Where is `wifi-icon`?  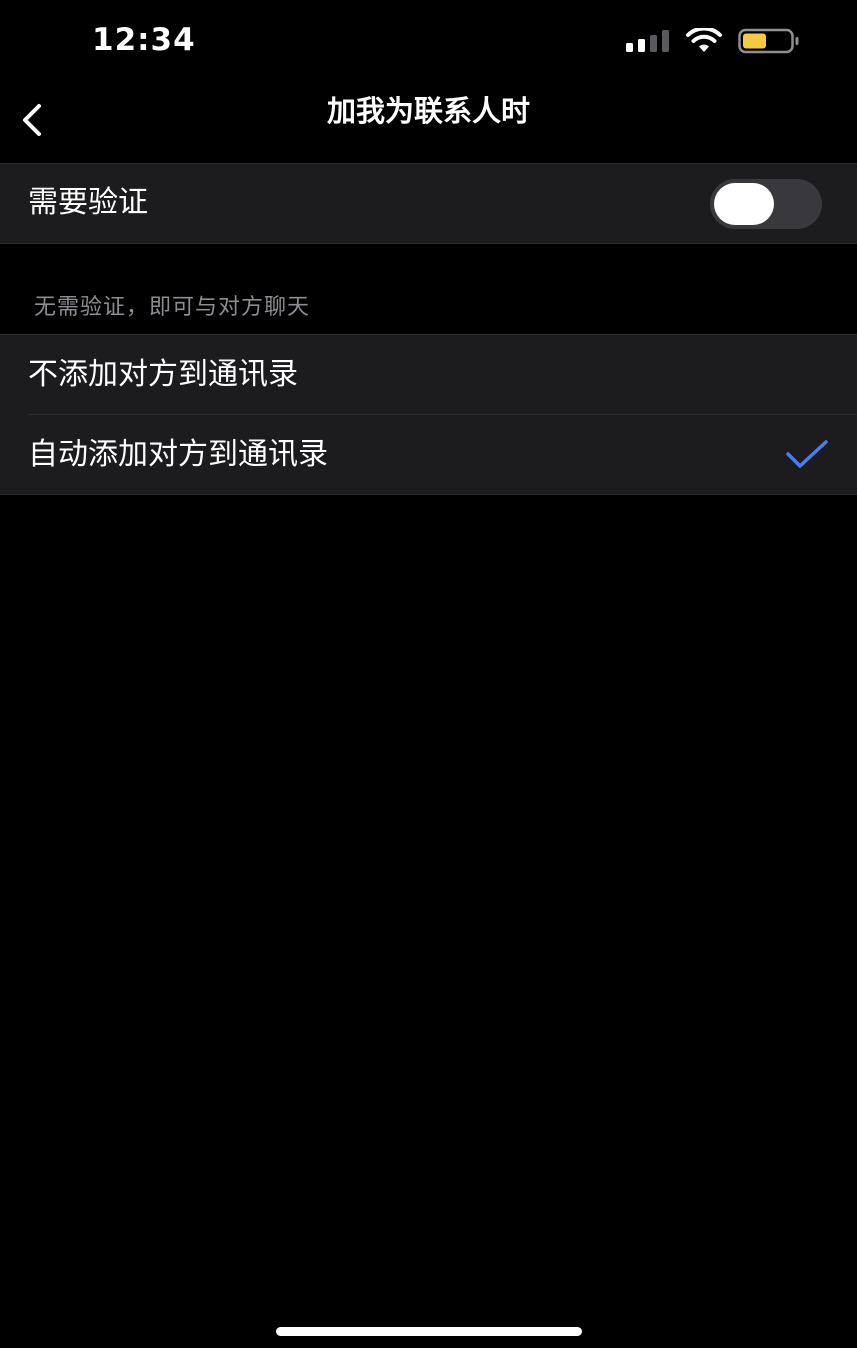
wifi-icon is located at coordinates (704, 40).